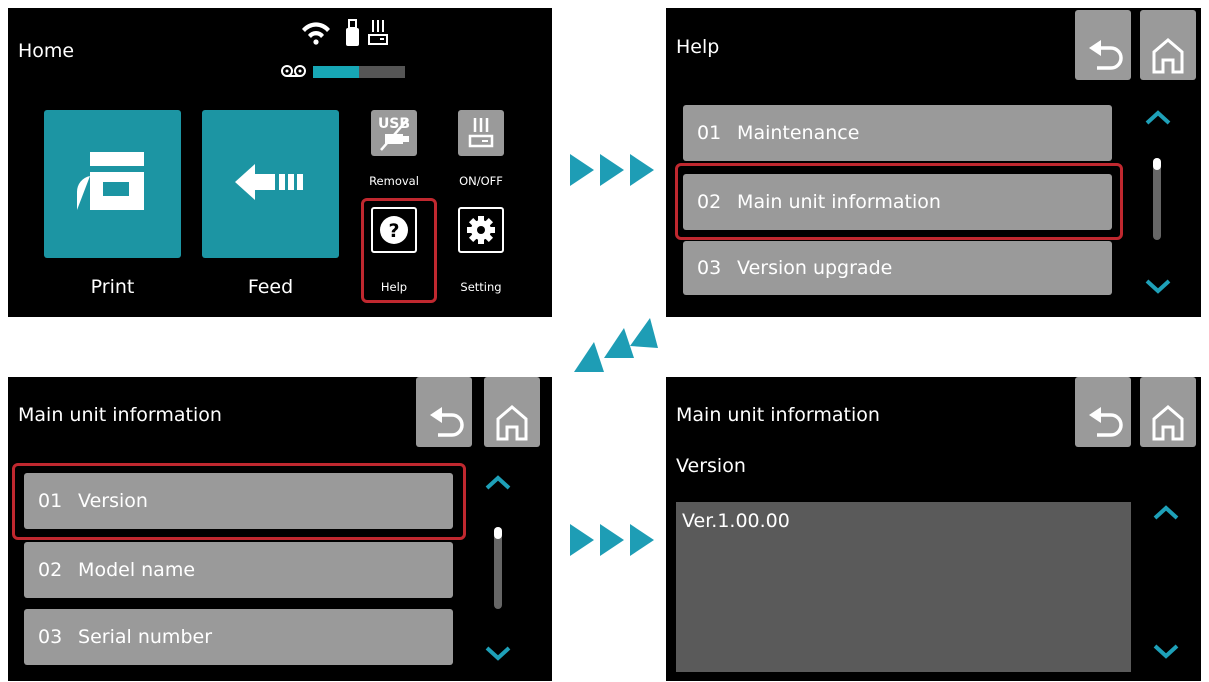 This screenshot has height=682, width=1209. I want to click on ink-ribbon-icon, so click(294, 73).